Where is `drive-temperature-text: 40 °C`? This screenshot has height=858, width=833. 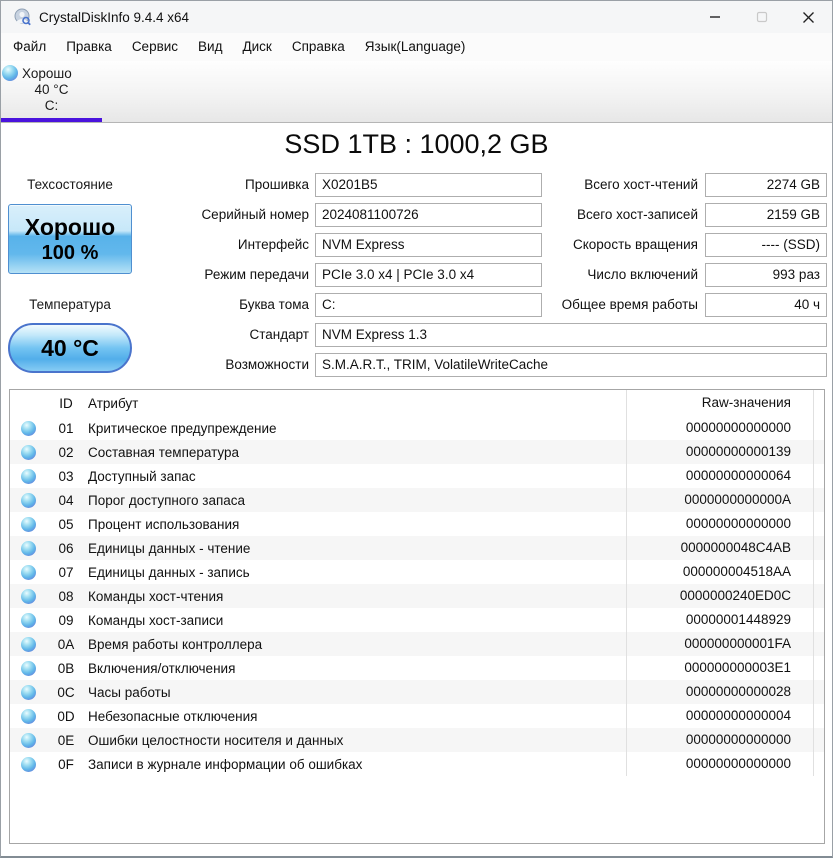 drive-temperature-text: 40 °C is located at coordinates (51, 89).